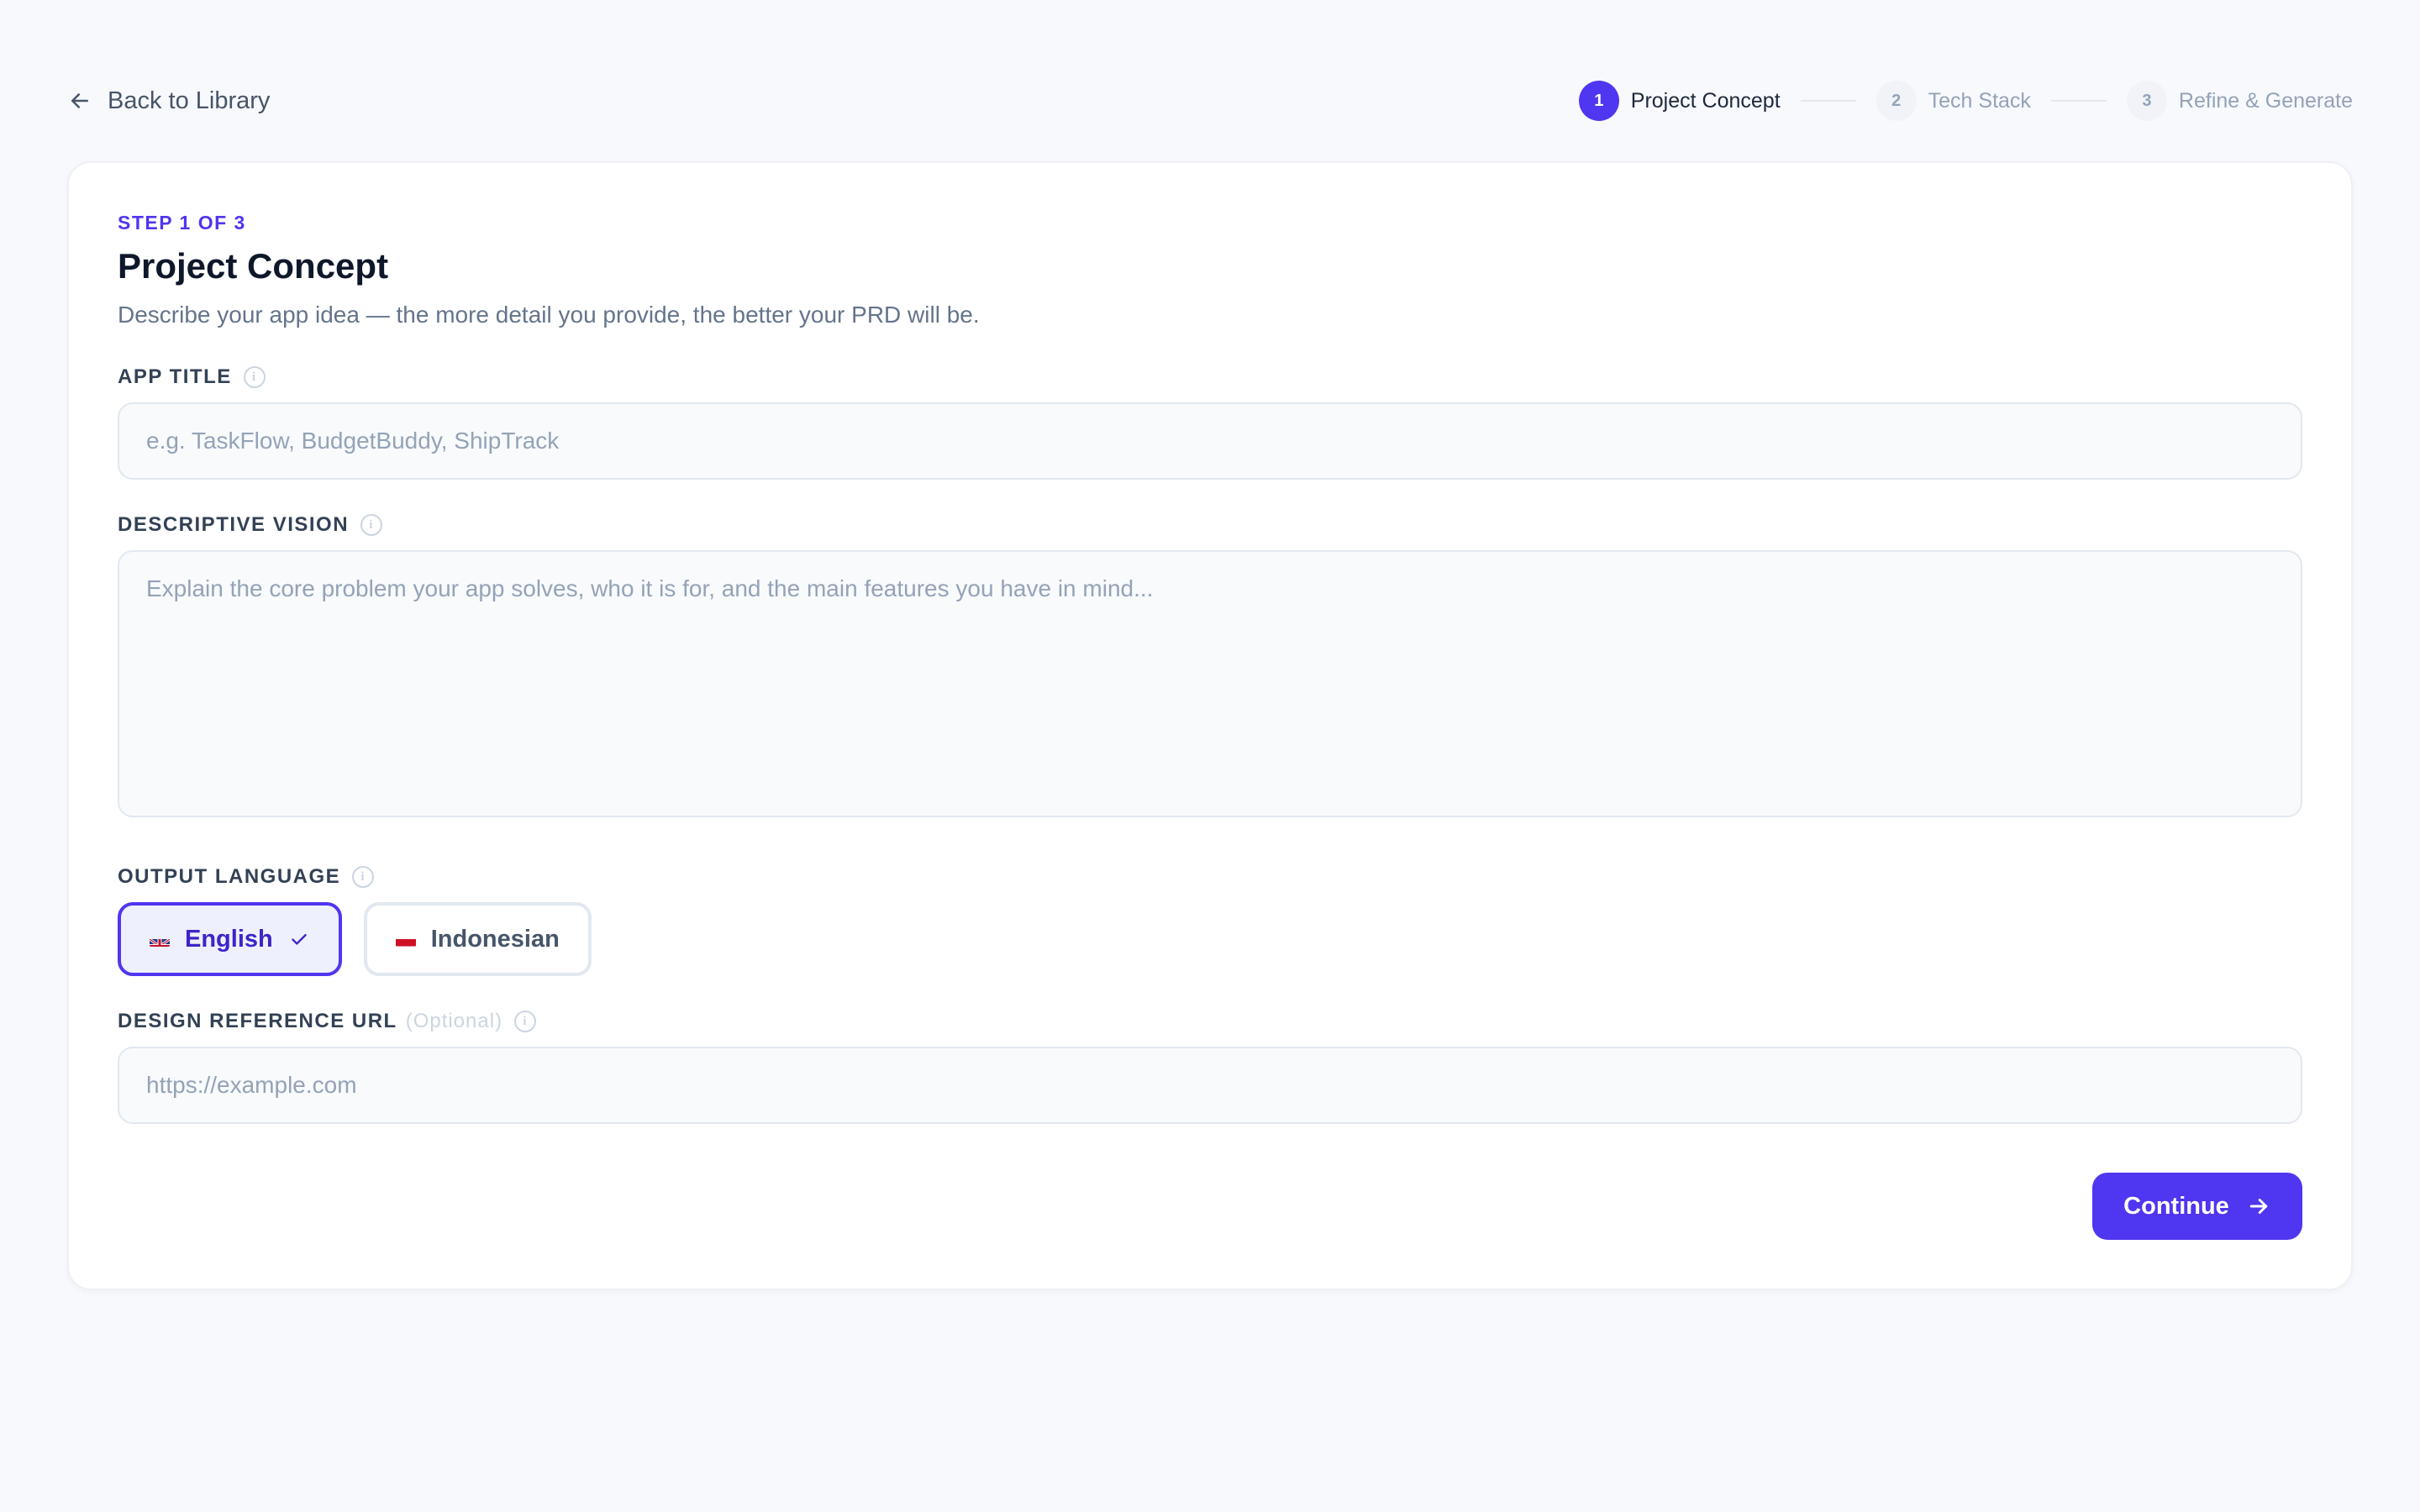 The height and width of the screenshot is (1512, 2420). Describe the element at coordinates (254, 266) in the screenshot. I see `page-title: Project Concept` at that location.